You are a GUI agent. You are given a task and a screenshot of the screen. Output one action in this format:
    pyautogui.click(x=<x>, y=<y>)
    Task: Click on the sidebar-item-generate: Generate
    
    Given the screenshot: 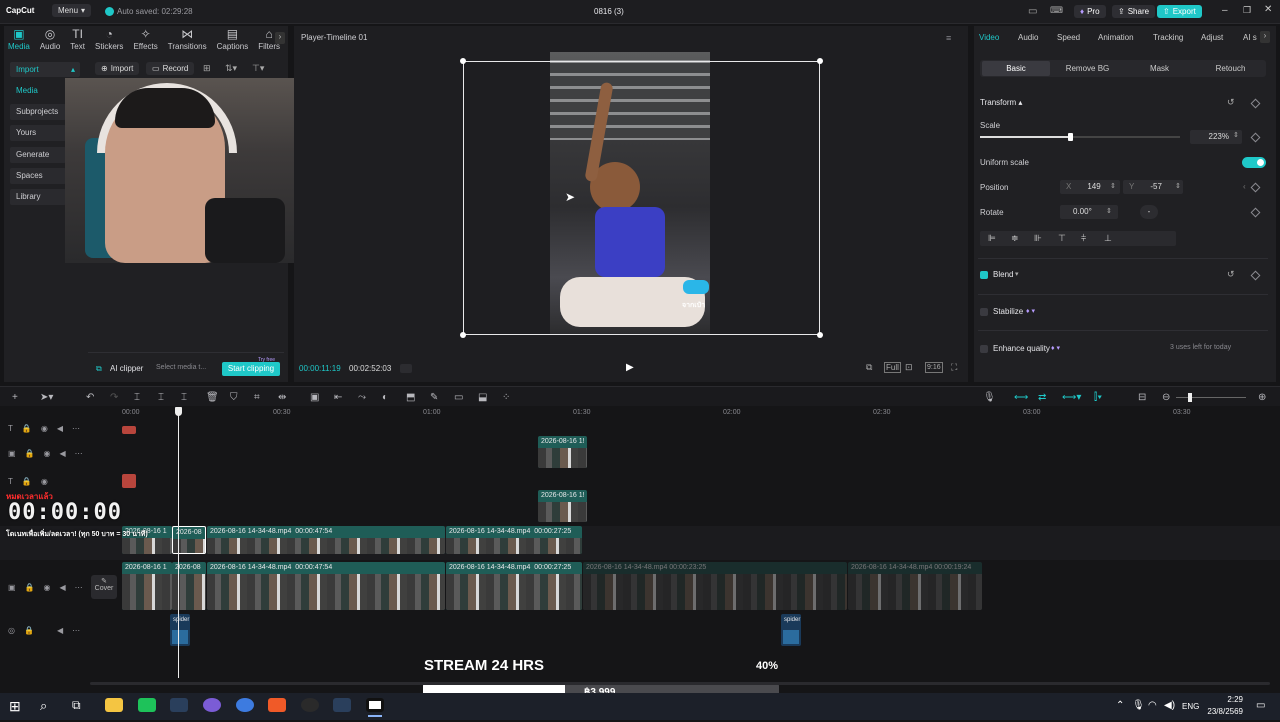 What is the action you would take?
    pyautogui.click(x=38, y=155)
    